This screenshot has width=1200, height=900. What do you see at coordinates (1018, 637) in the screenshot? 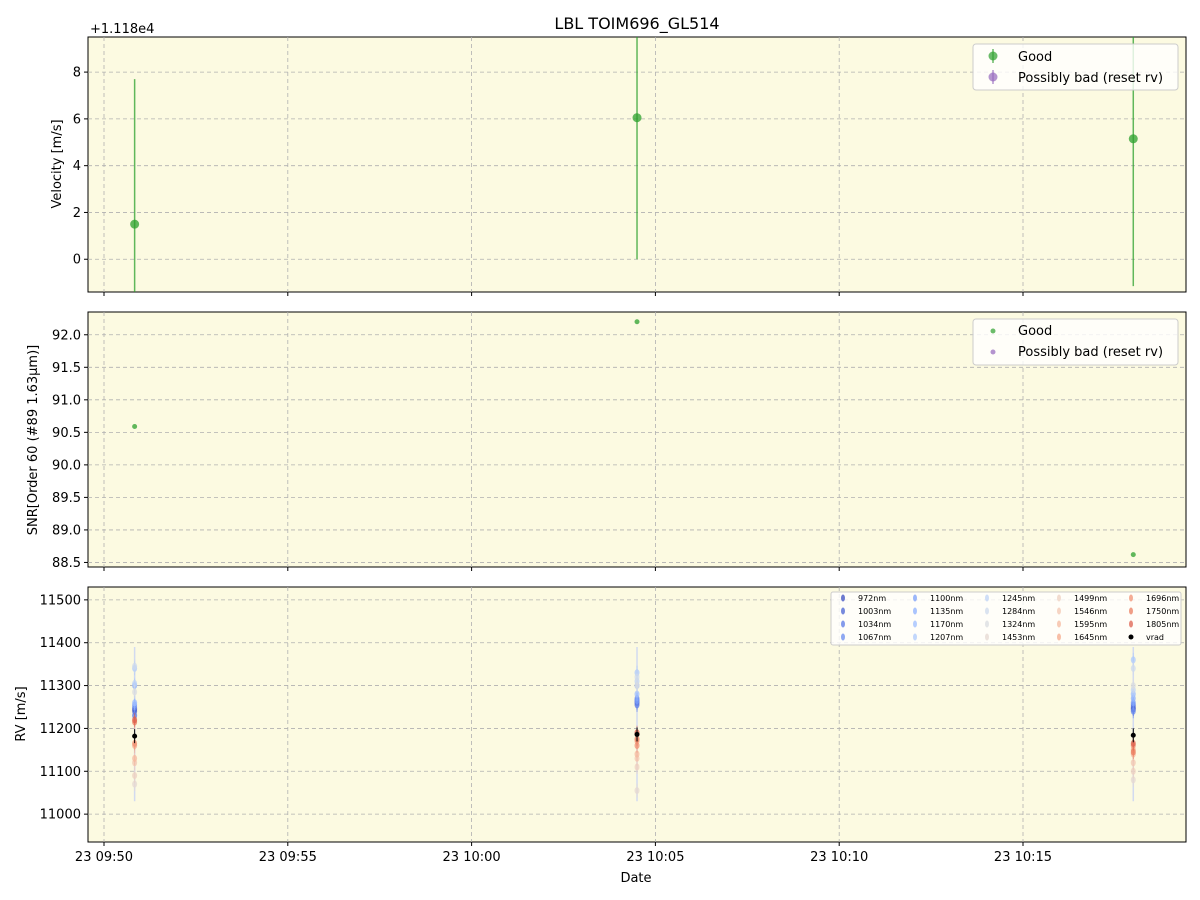
I see `rv-legend-label: 1453nm` at bounding box center [1018, 637].